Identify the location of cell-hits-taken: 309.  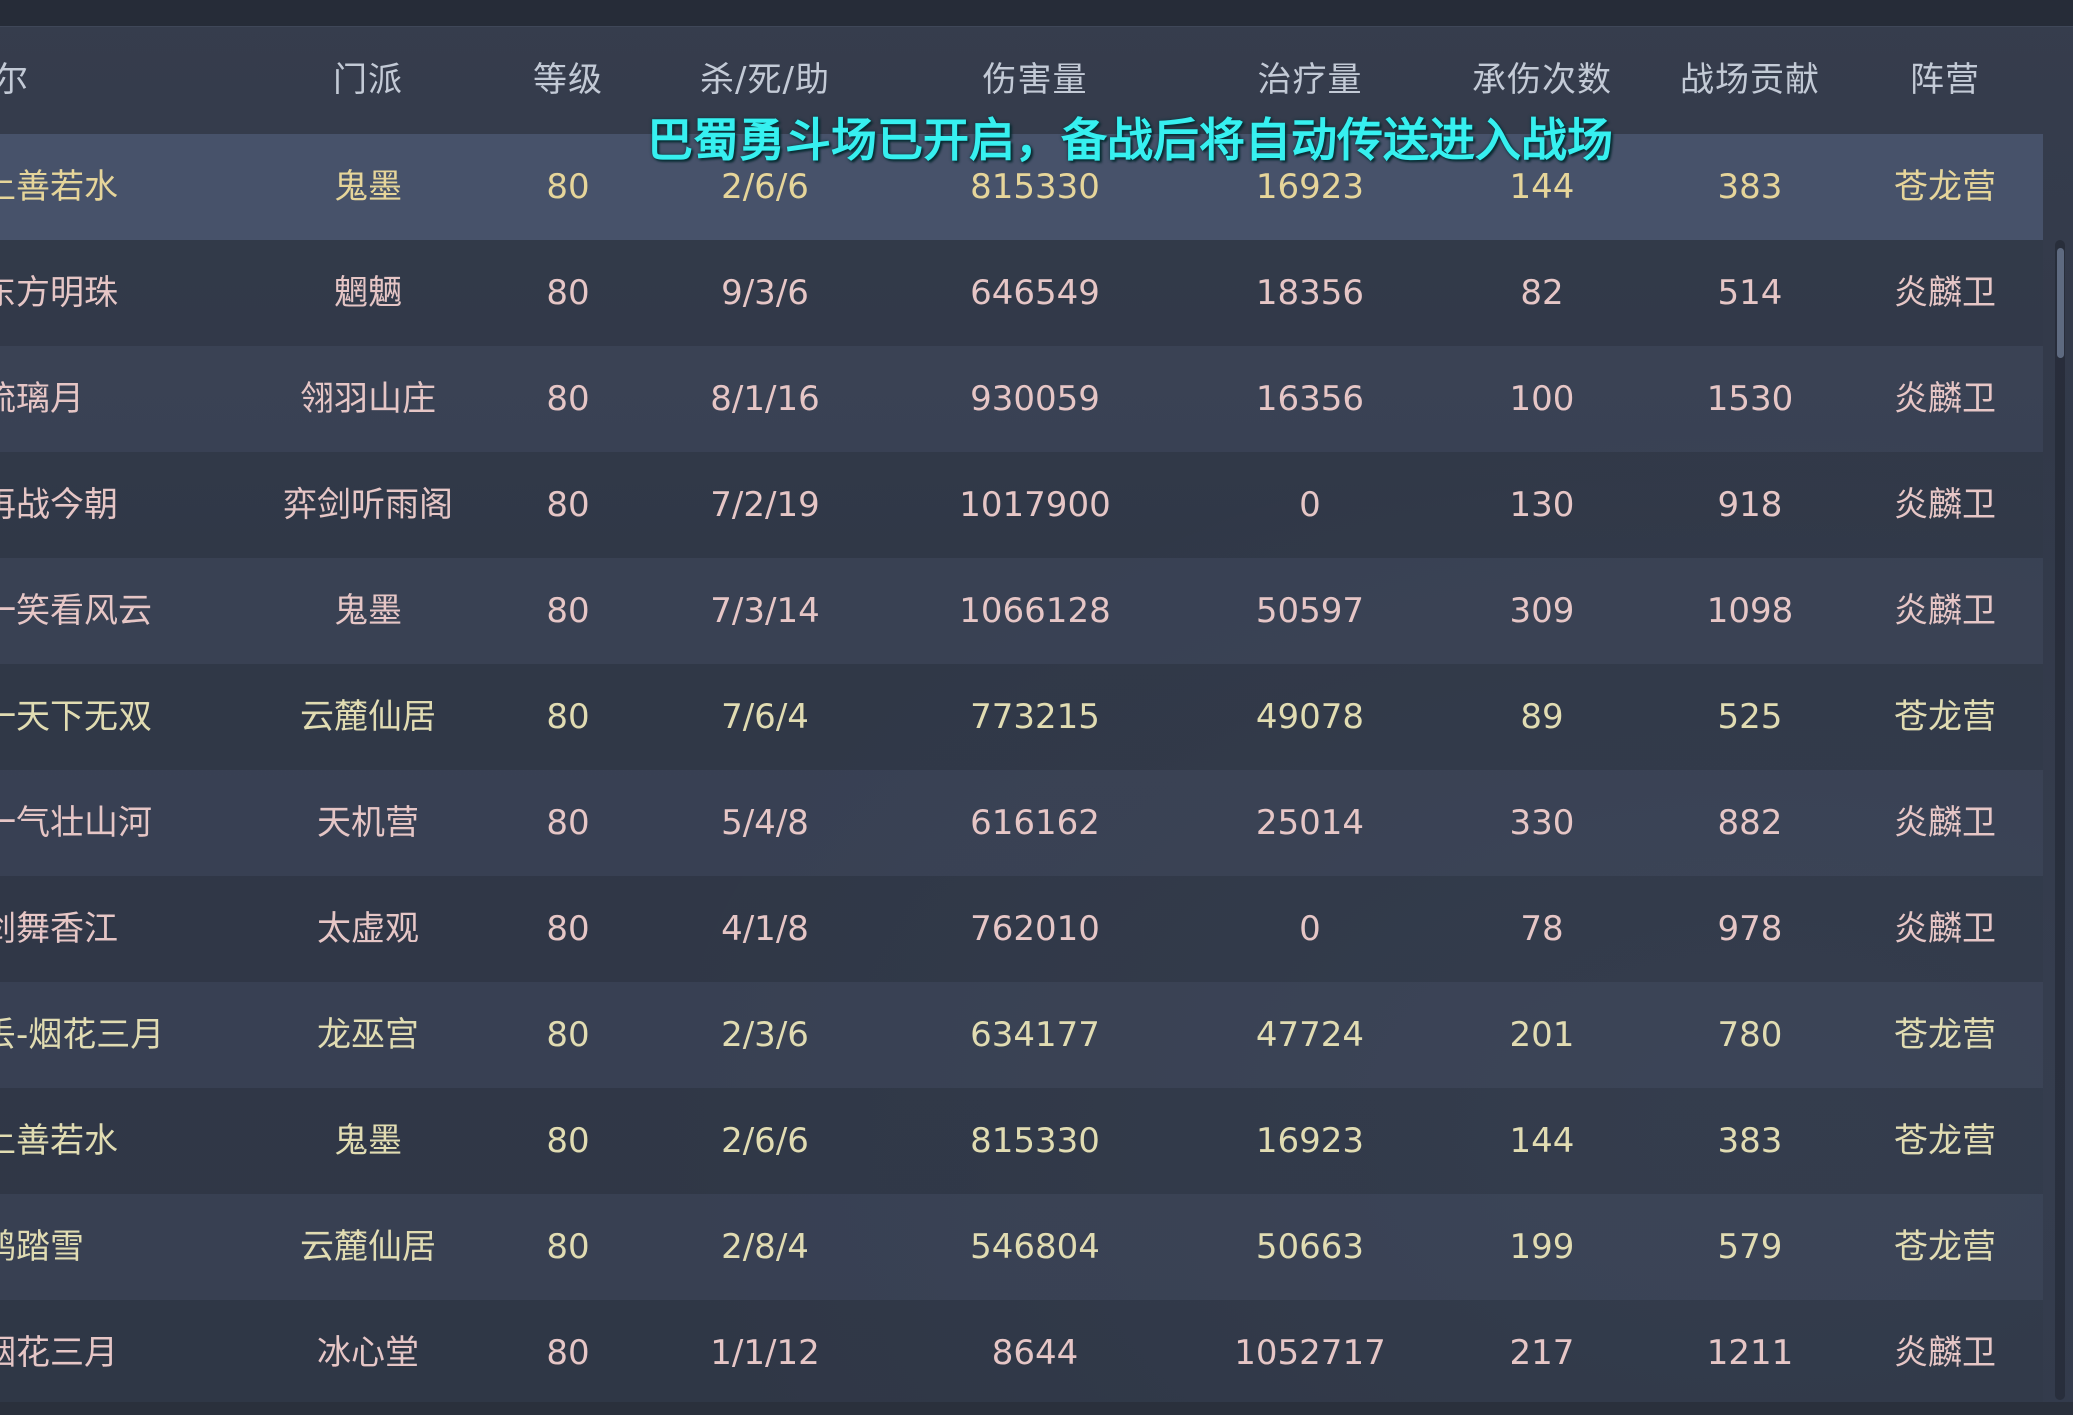
(1542, 611).